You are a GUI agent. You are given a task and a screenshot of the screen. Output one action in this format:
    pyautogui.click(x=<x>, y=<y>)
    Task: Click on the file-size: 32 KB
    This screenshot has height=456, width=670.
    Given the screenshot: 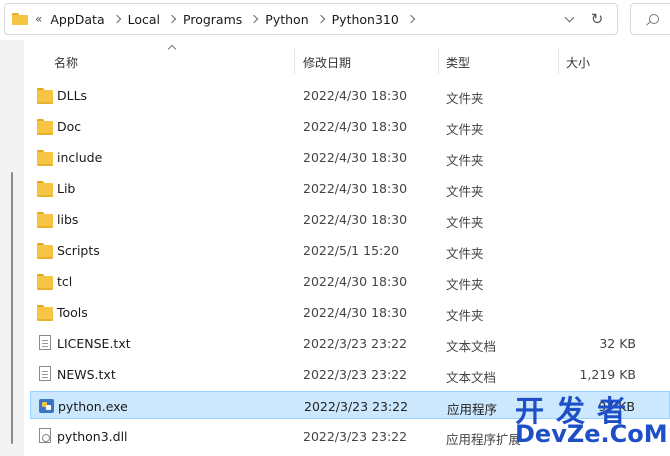 What is the action you would take?
    pyautogui.click(x=617, y=343)
    